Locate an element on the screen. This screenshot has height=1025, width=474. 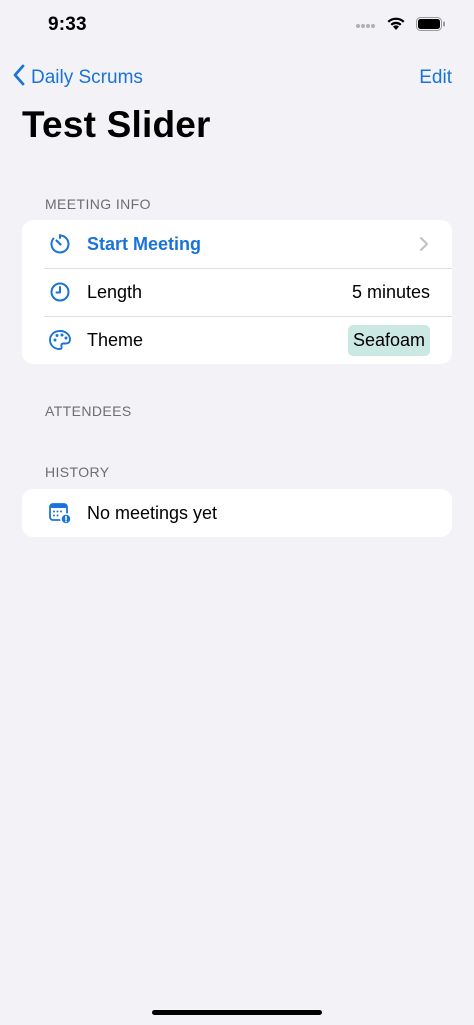
no-meetings-label: No meetings yet is located at coordinates (152, 512).